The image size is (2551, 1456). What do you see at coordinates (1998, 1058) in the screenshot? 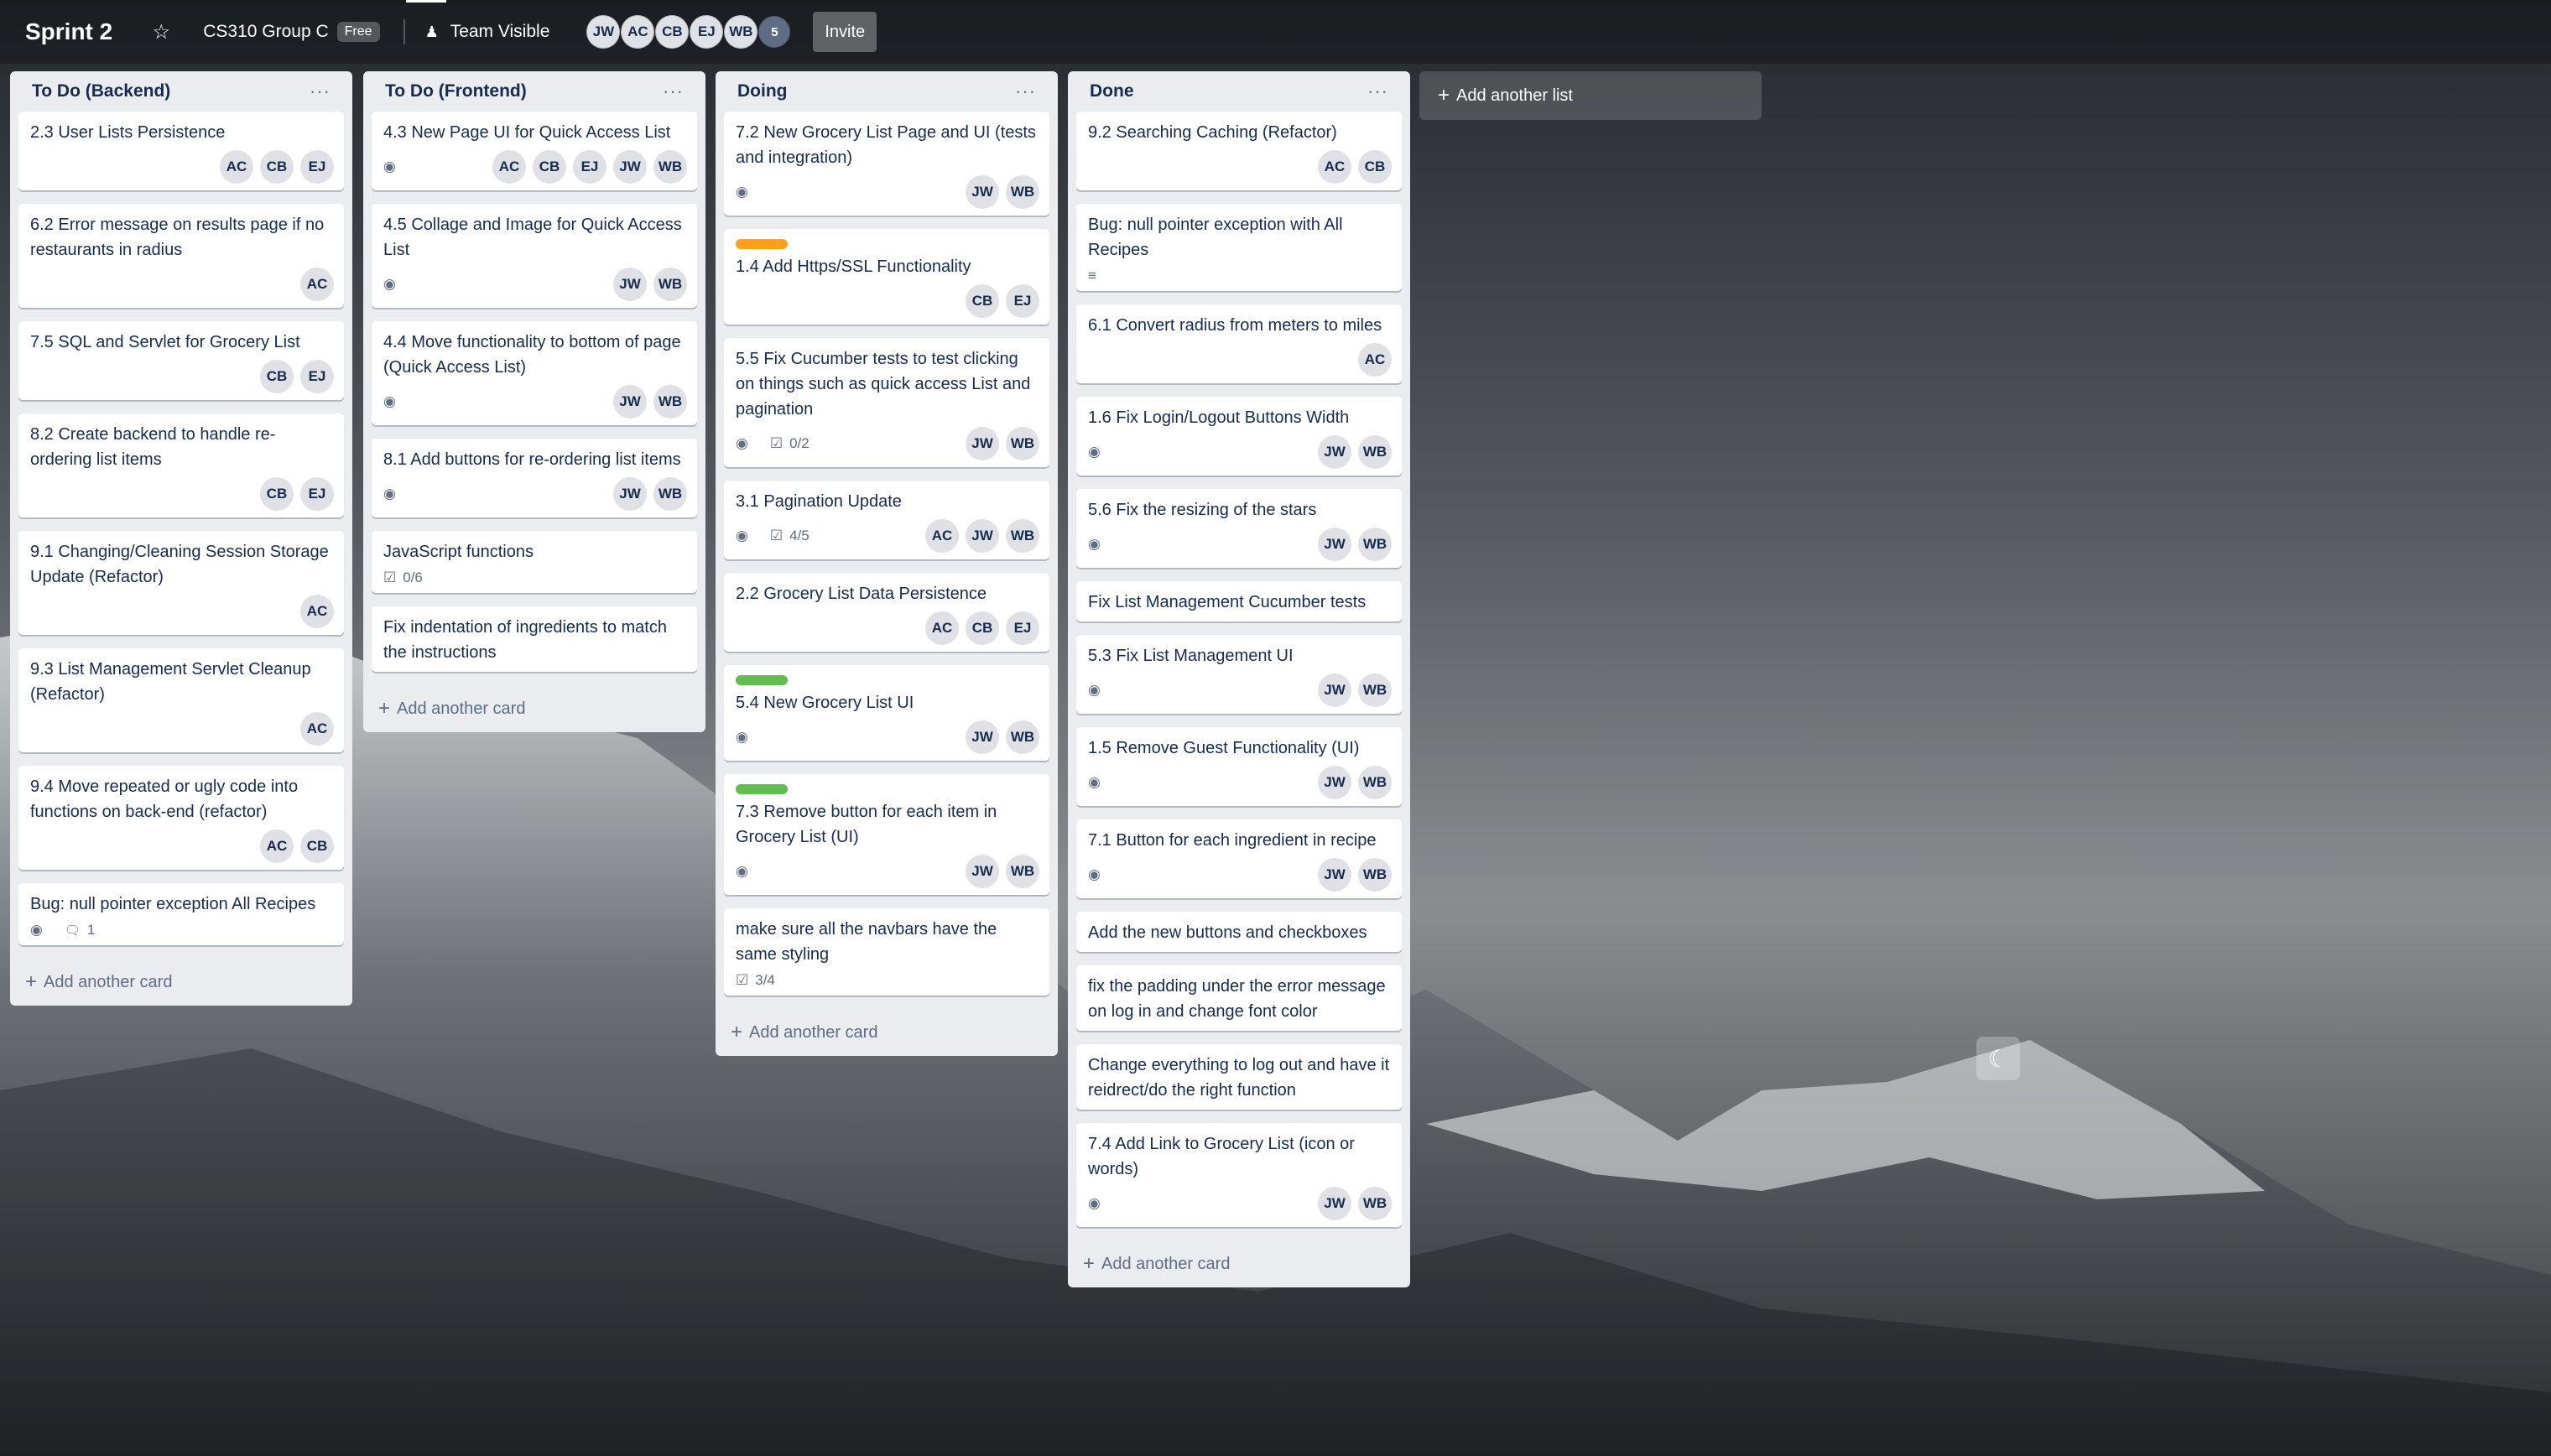
I see `moon-icon: ☾` at bounding box center [1998, 1058].